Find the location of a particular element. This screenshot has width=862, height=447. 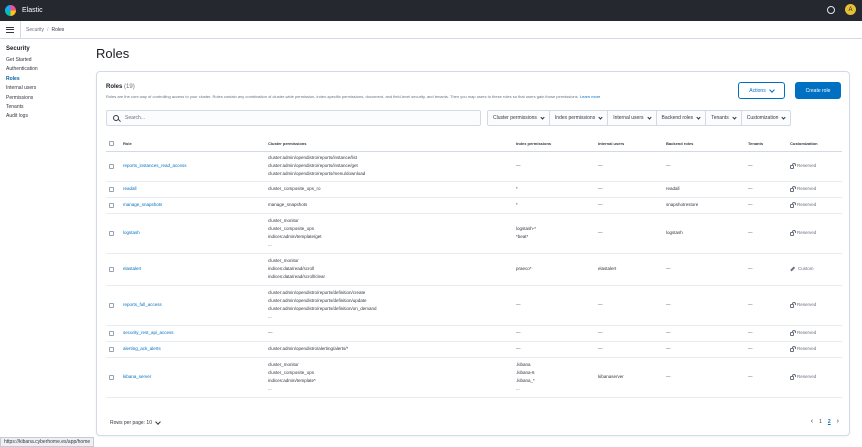

role-link: kibana_server is located at coordinates (137, 376).